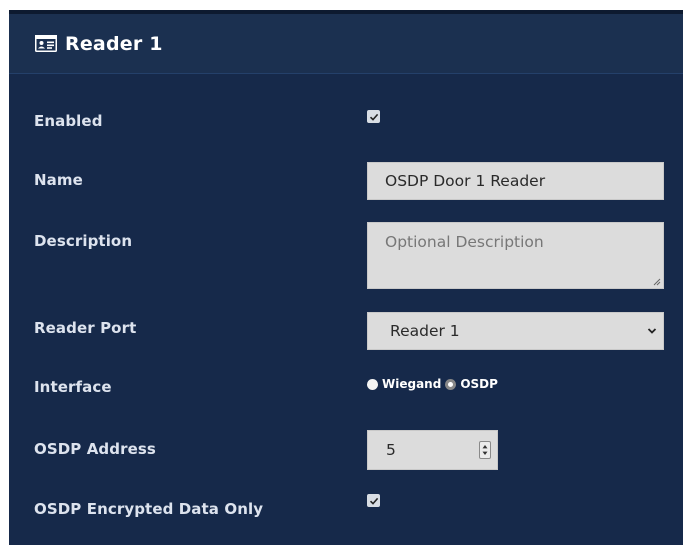 This screenshot has height=545, width=683. I want to click on name-input: OSDP Door 1 Reader, so click(515, 181).